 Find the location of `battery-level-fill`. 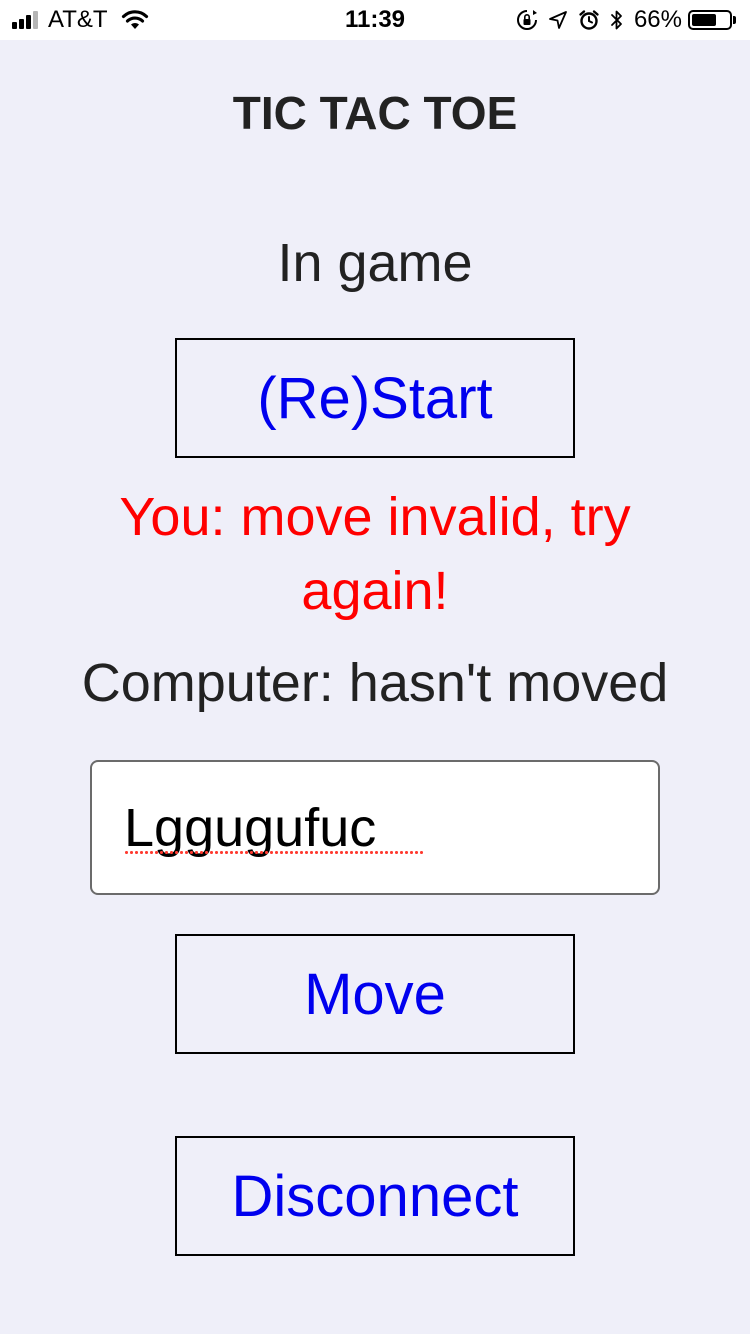

battery-level-fill is located at coordinates (704, 20).